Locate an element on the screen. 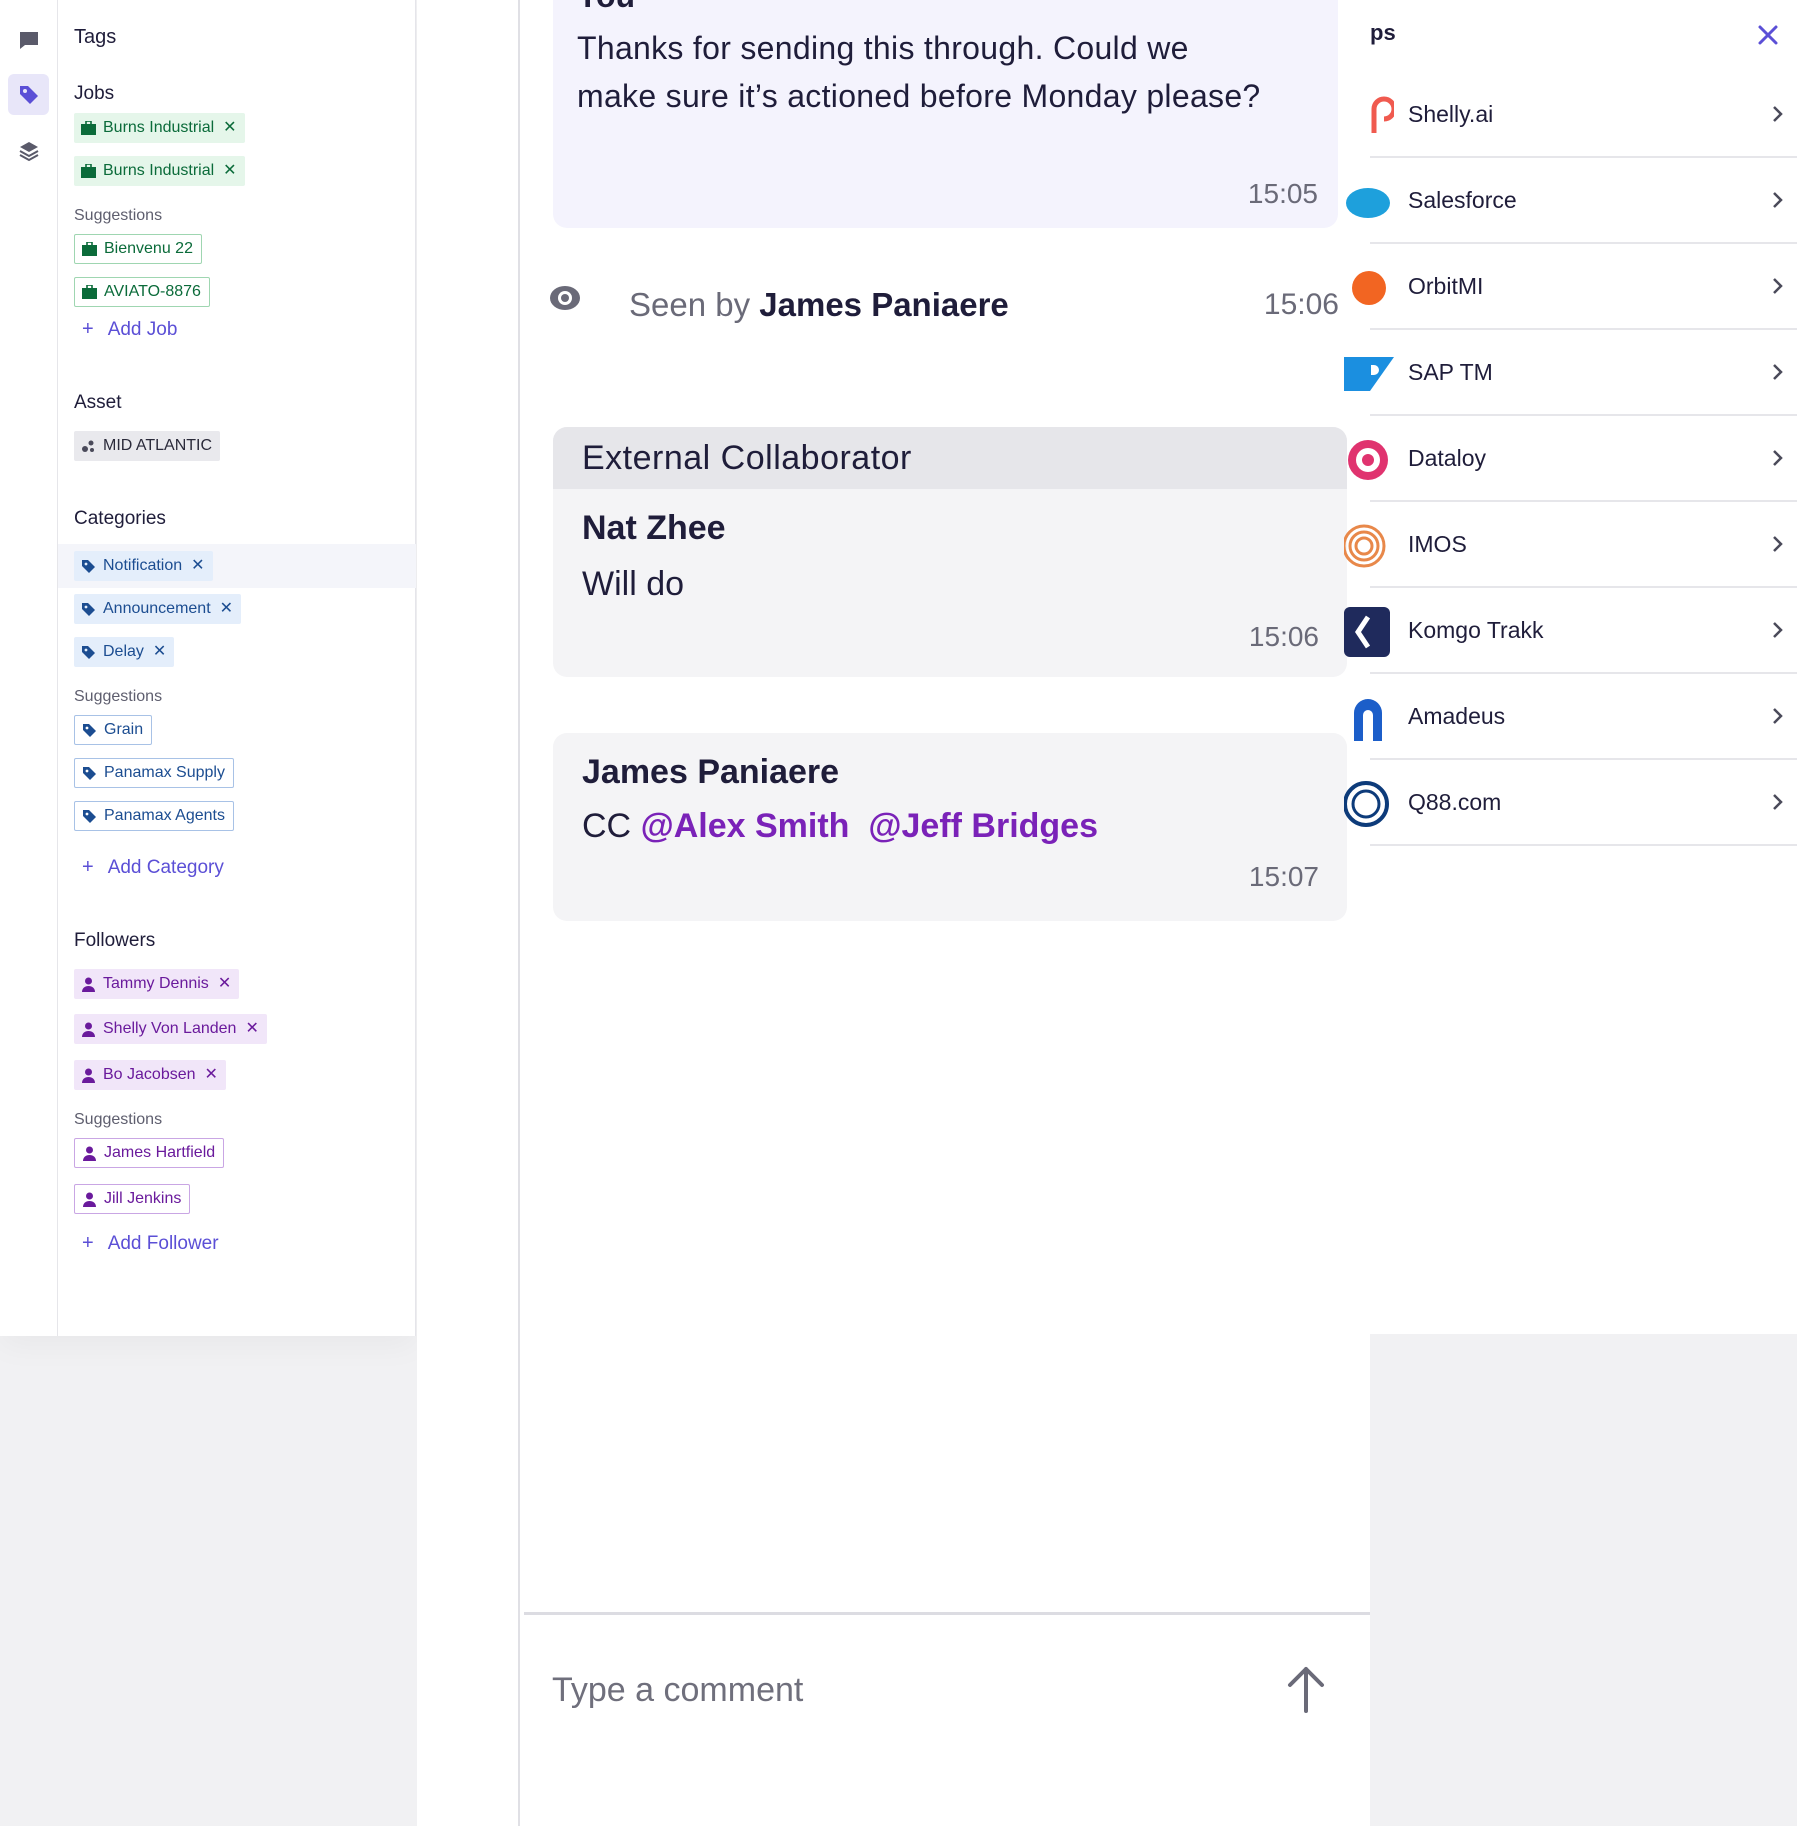 This screenshot has width=1797, height=1826. message-time: 15:05 is located at coordinates (1282, 193).